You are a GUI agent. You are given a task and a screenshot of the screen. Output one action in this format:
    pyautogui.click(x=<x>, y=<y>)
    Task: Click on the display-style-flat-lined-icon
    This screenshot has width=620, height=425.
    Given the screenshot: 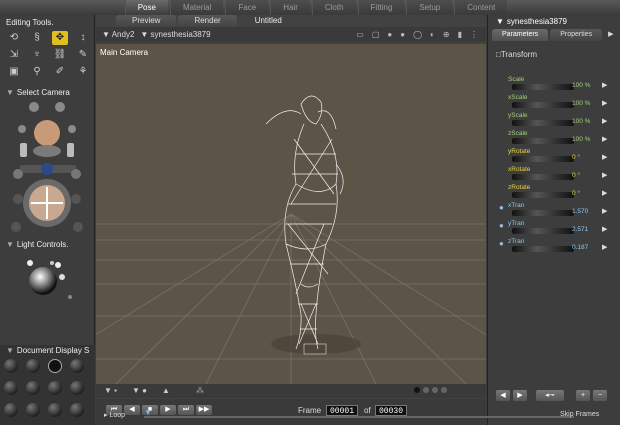 What is the action you would take?
    pyautogui.click(x=55, y=388)
    